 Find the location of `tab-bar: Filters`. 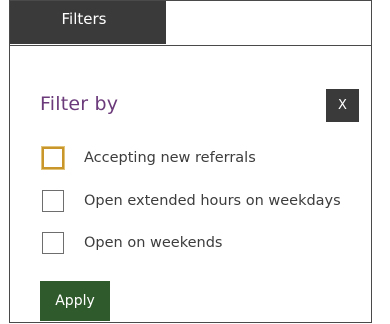

tab-bar: Filters is located at coordinates (190, 23).